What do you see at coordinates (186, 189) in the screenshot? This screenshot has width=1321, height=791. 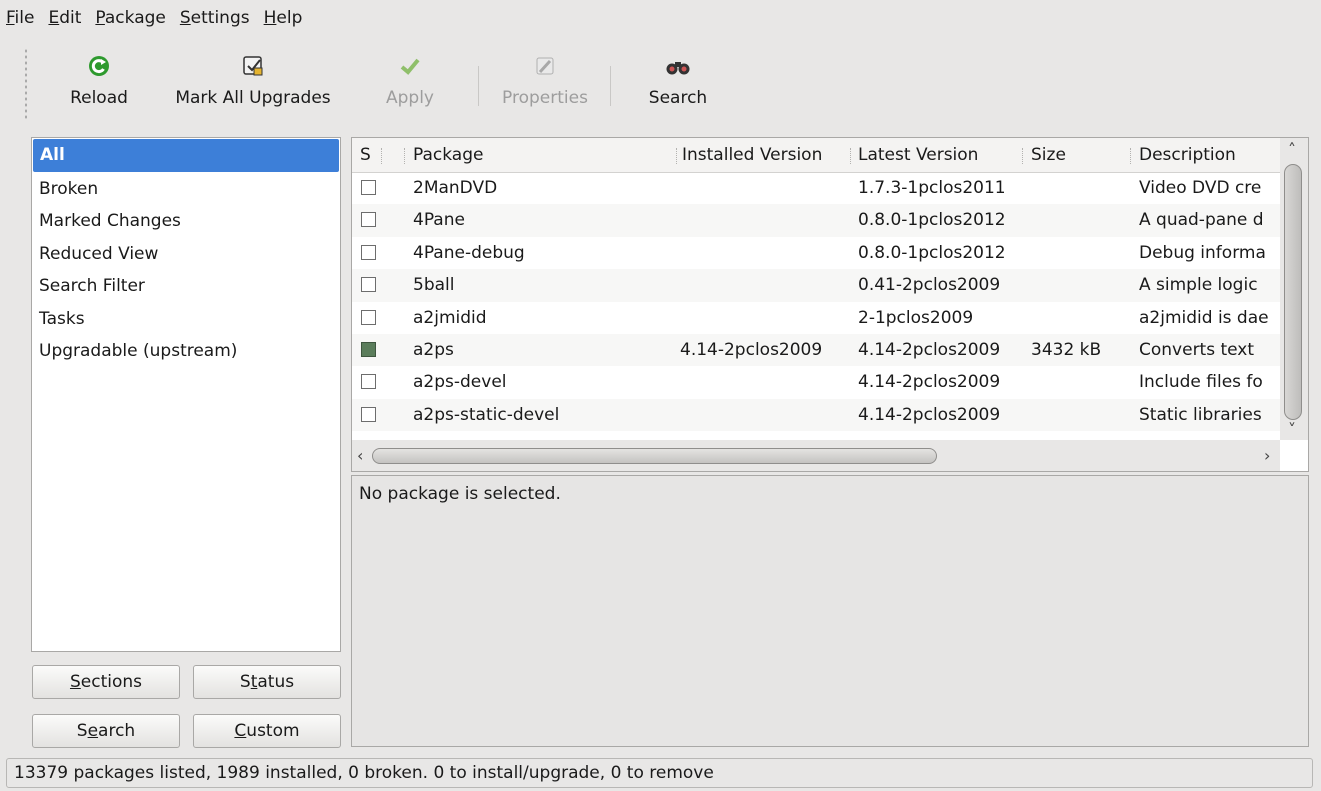 I see `filter-item-broken: Broken` at bounding box center [186, 189].